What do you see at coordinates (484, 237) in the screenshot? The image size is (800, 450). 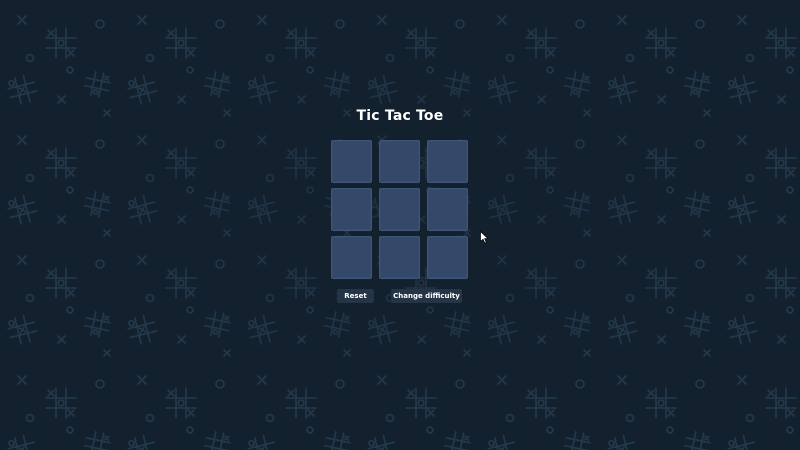 I see `mouse-pointer-icon` at bounding box center [484, 237].